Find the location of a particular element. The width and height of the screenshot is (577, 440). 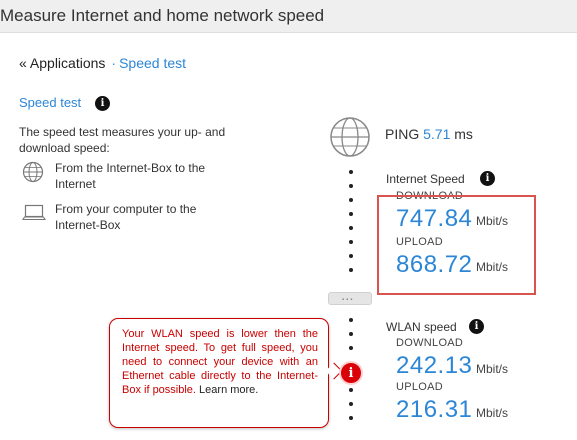

laptop-icon is located at coordinates (34, 212).